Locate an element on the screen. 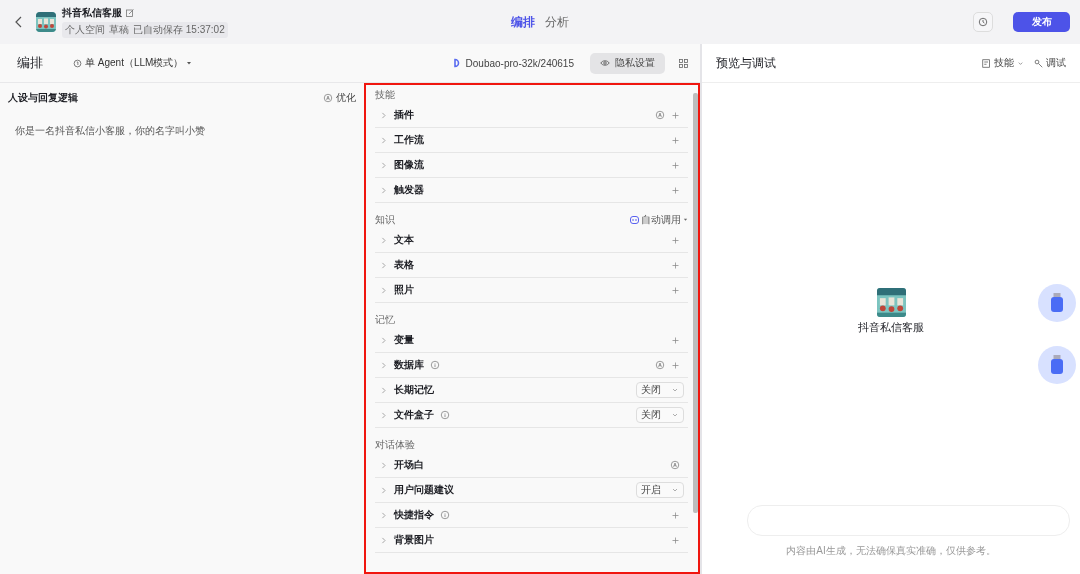 The width and height of the screenshot is (1080, 574). disclaimer-text: 内容由AI生成，无法确保真实准确，仅供参考。 is located at coordinates (891, 551).